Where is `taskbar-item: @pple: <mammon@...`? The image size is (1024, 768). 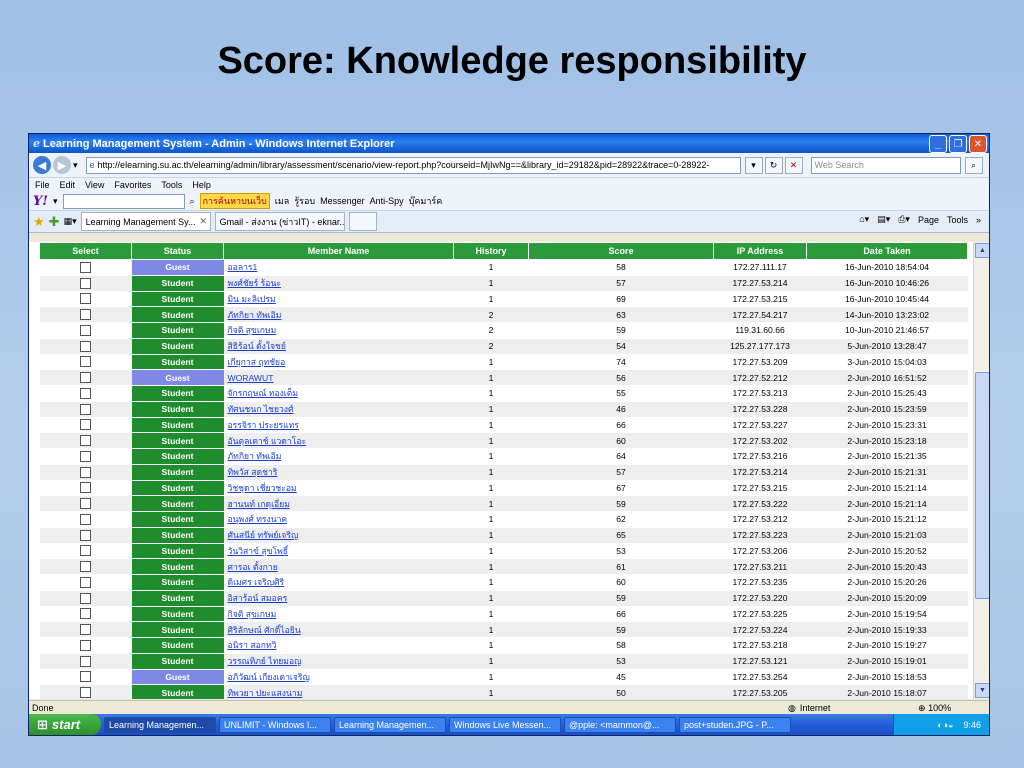 taskbar-item: @pple: <mammon@... is located at coordinates (620, 724).